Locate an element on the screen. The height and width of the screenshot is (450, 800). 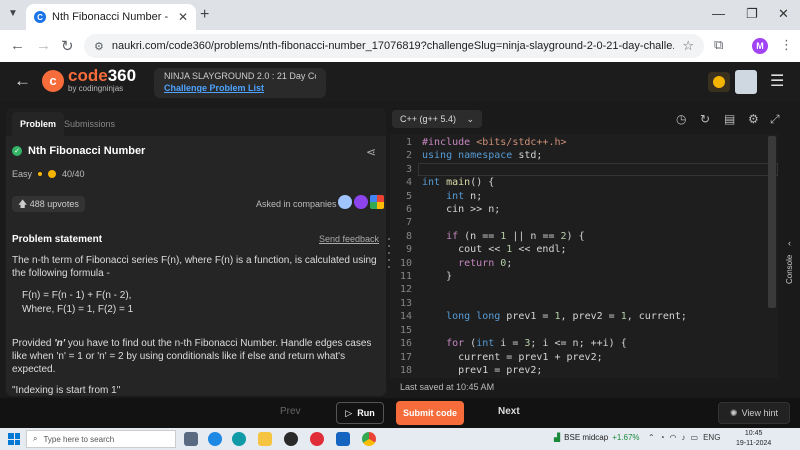
battery-icon: ▭ is located at coordinates (695, 437).